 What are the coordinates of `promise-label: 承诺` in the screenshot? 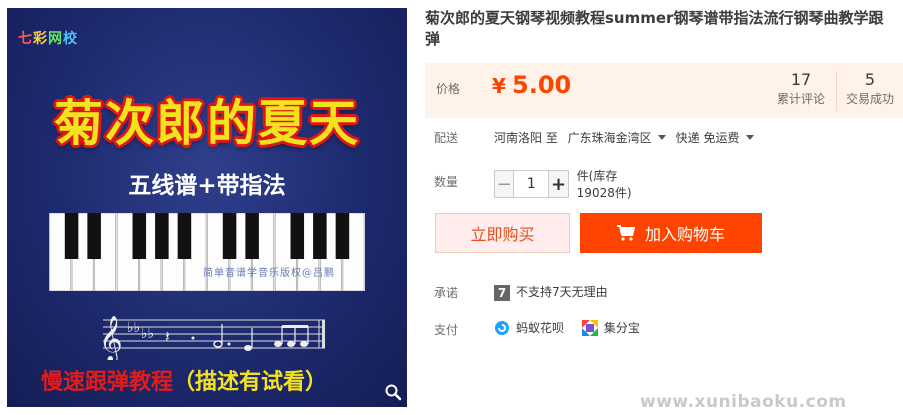 It's located at (446, 293).